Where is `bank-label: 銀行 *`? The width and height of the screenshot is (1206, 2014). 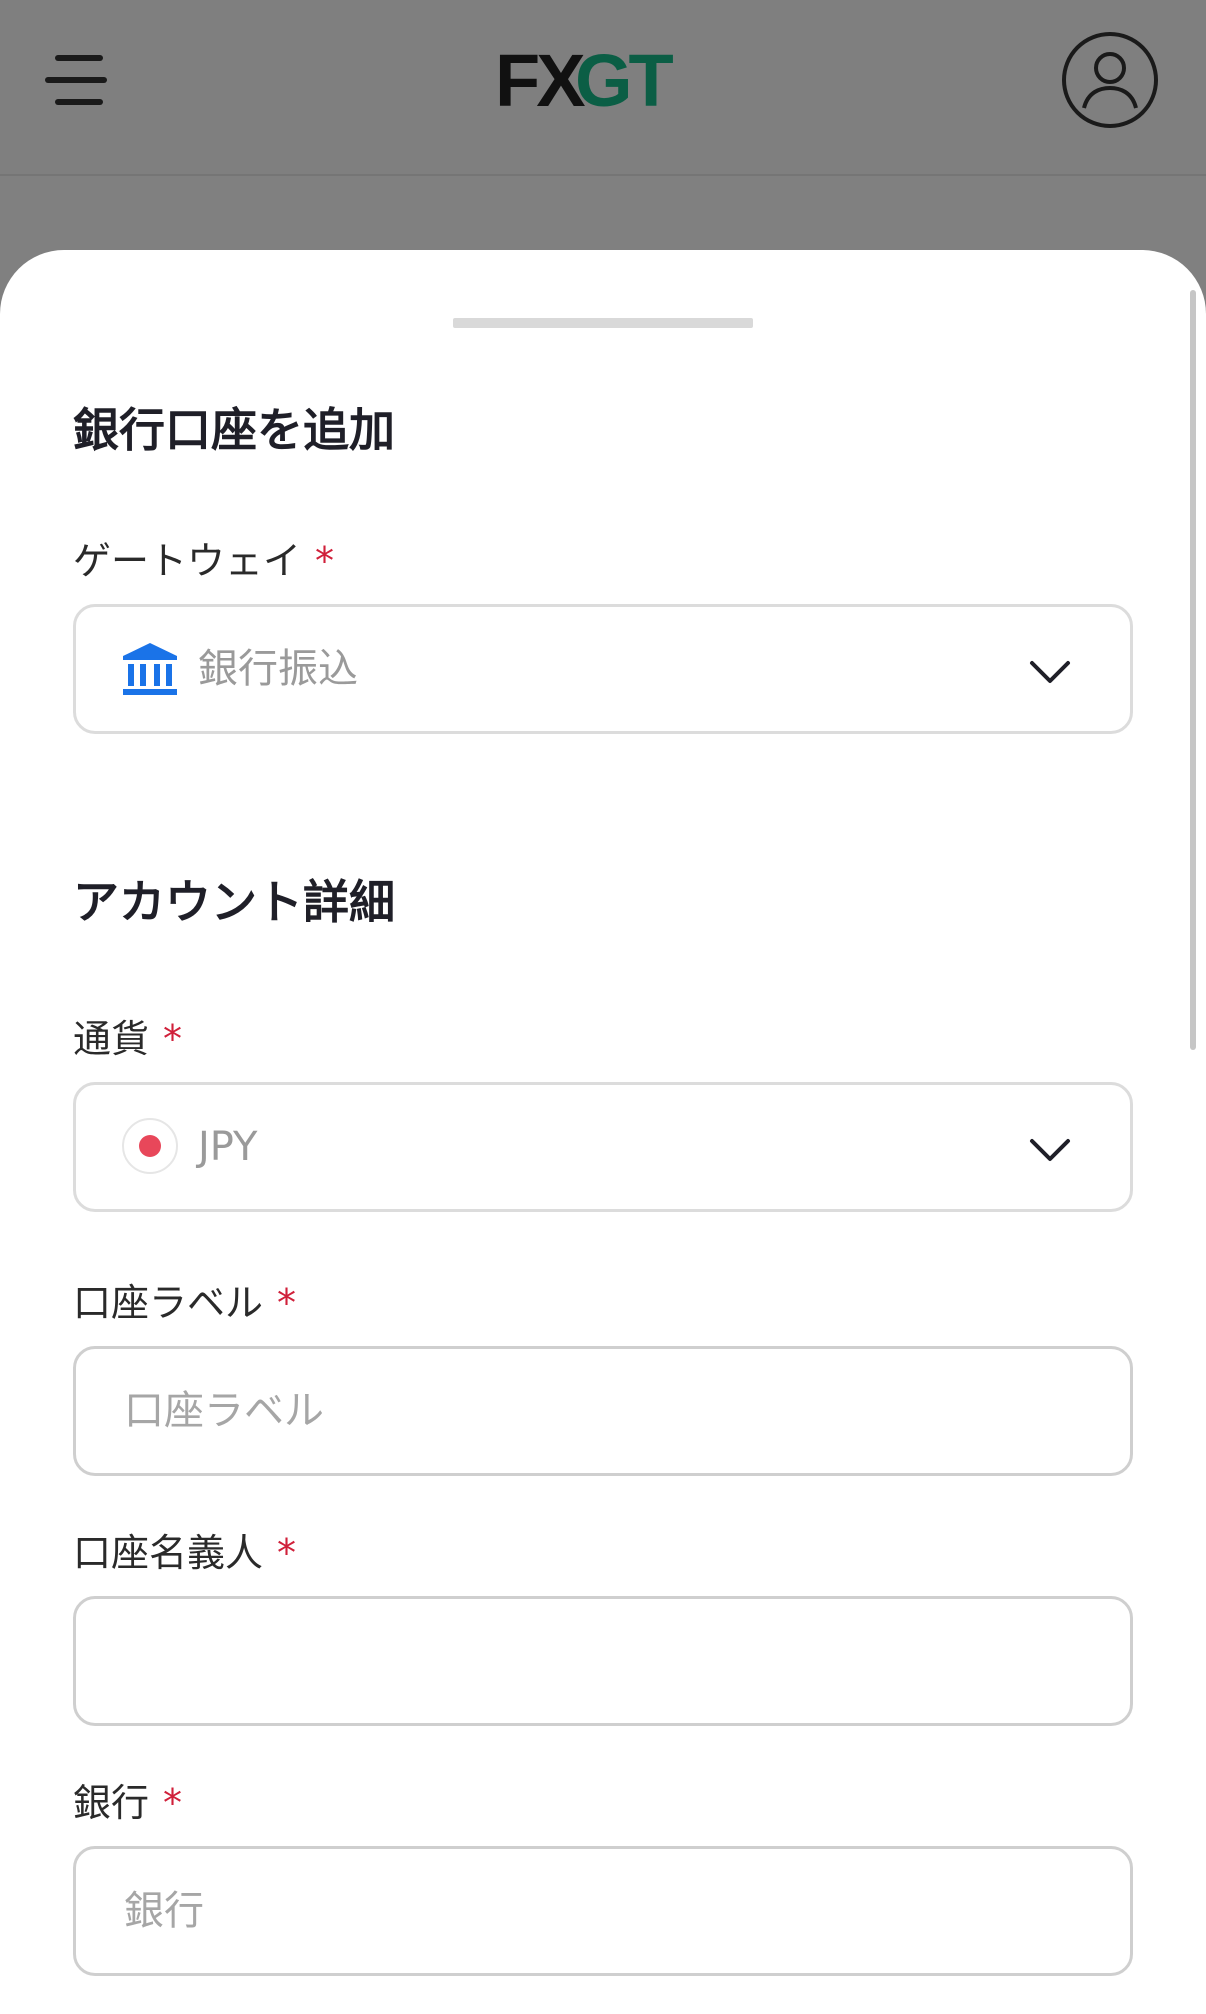
bank-label: 銀行 * is located at coordinates (127, 1803).